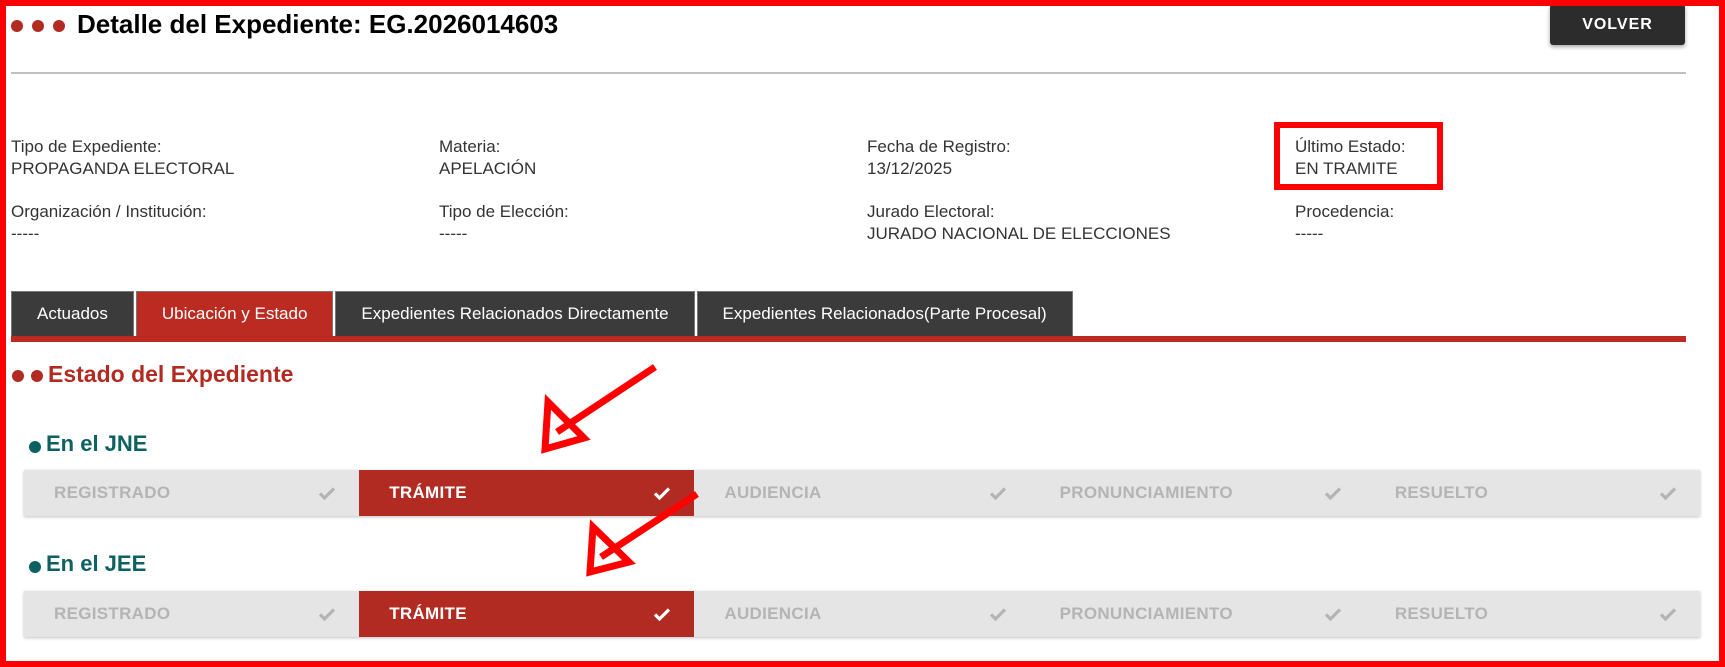 The width and height of the screenshot is (1725, 667). I want to click on field-fecha-registro: Fecha de Registro: 13/12/2025, so click(939, 158).